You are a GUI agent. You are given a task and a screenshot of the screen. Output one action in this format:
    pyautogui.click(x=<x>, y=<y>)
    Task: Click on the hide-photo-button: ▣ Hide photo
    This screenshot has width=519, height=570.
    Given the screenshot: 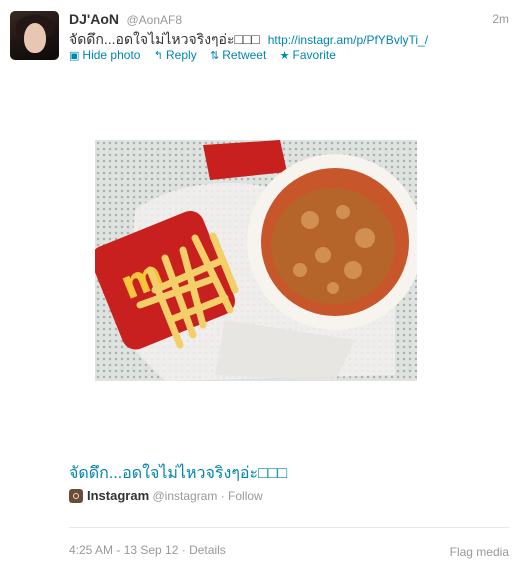 What is the action you would take?
    pyautogui.click(x=104, y=55)
    